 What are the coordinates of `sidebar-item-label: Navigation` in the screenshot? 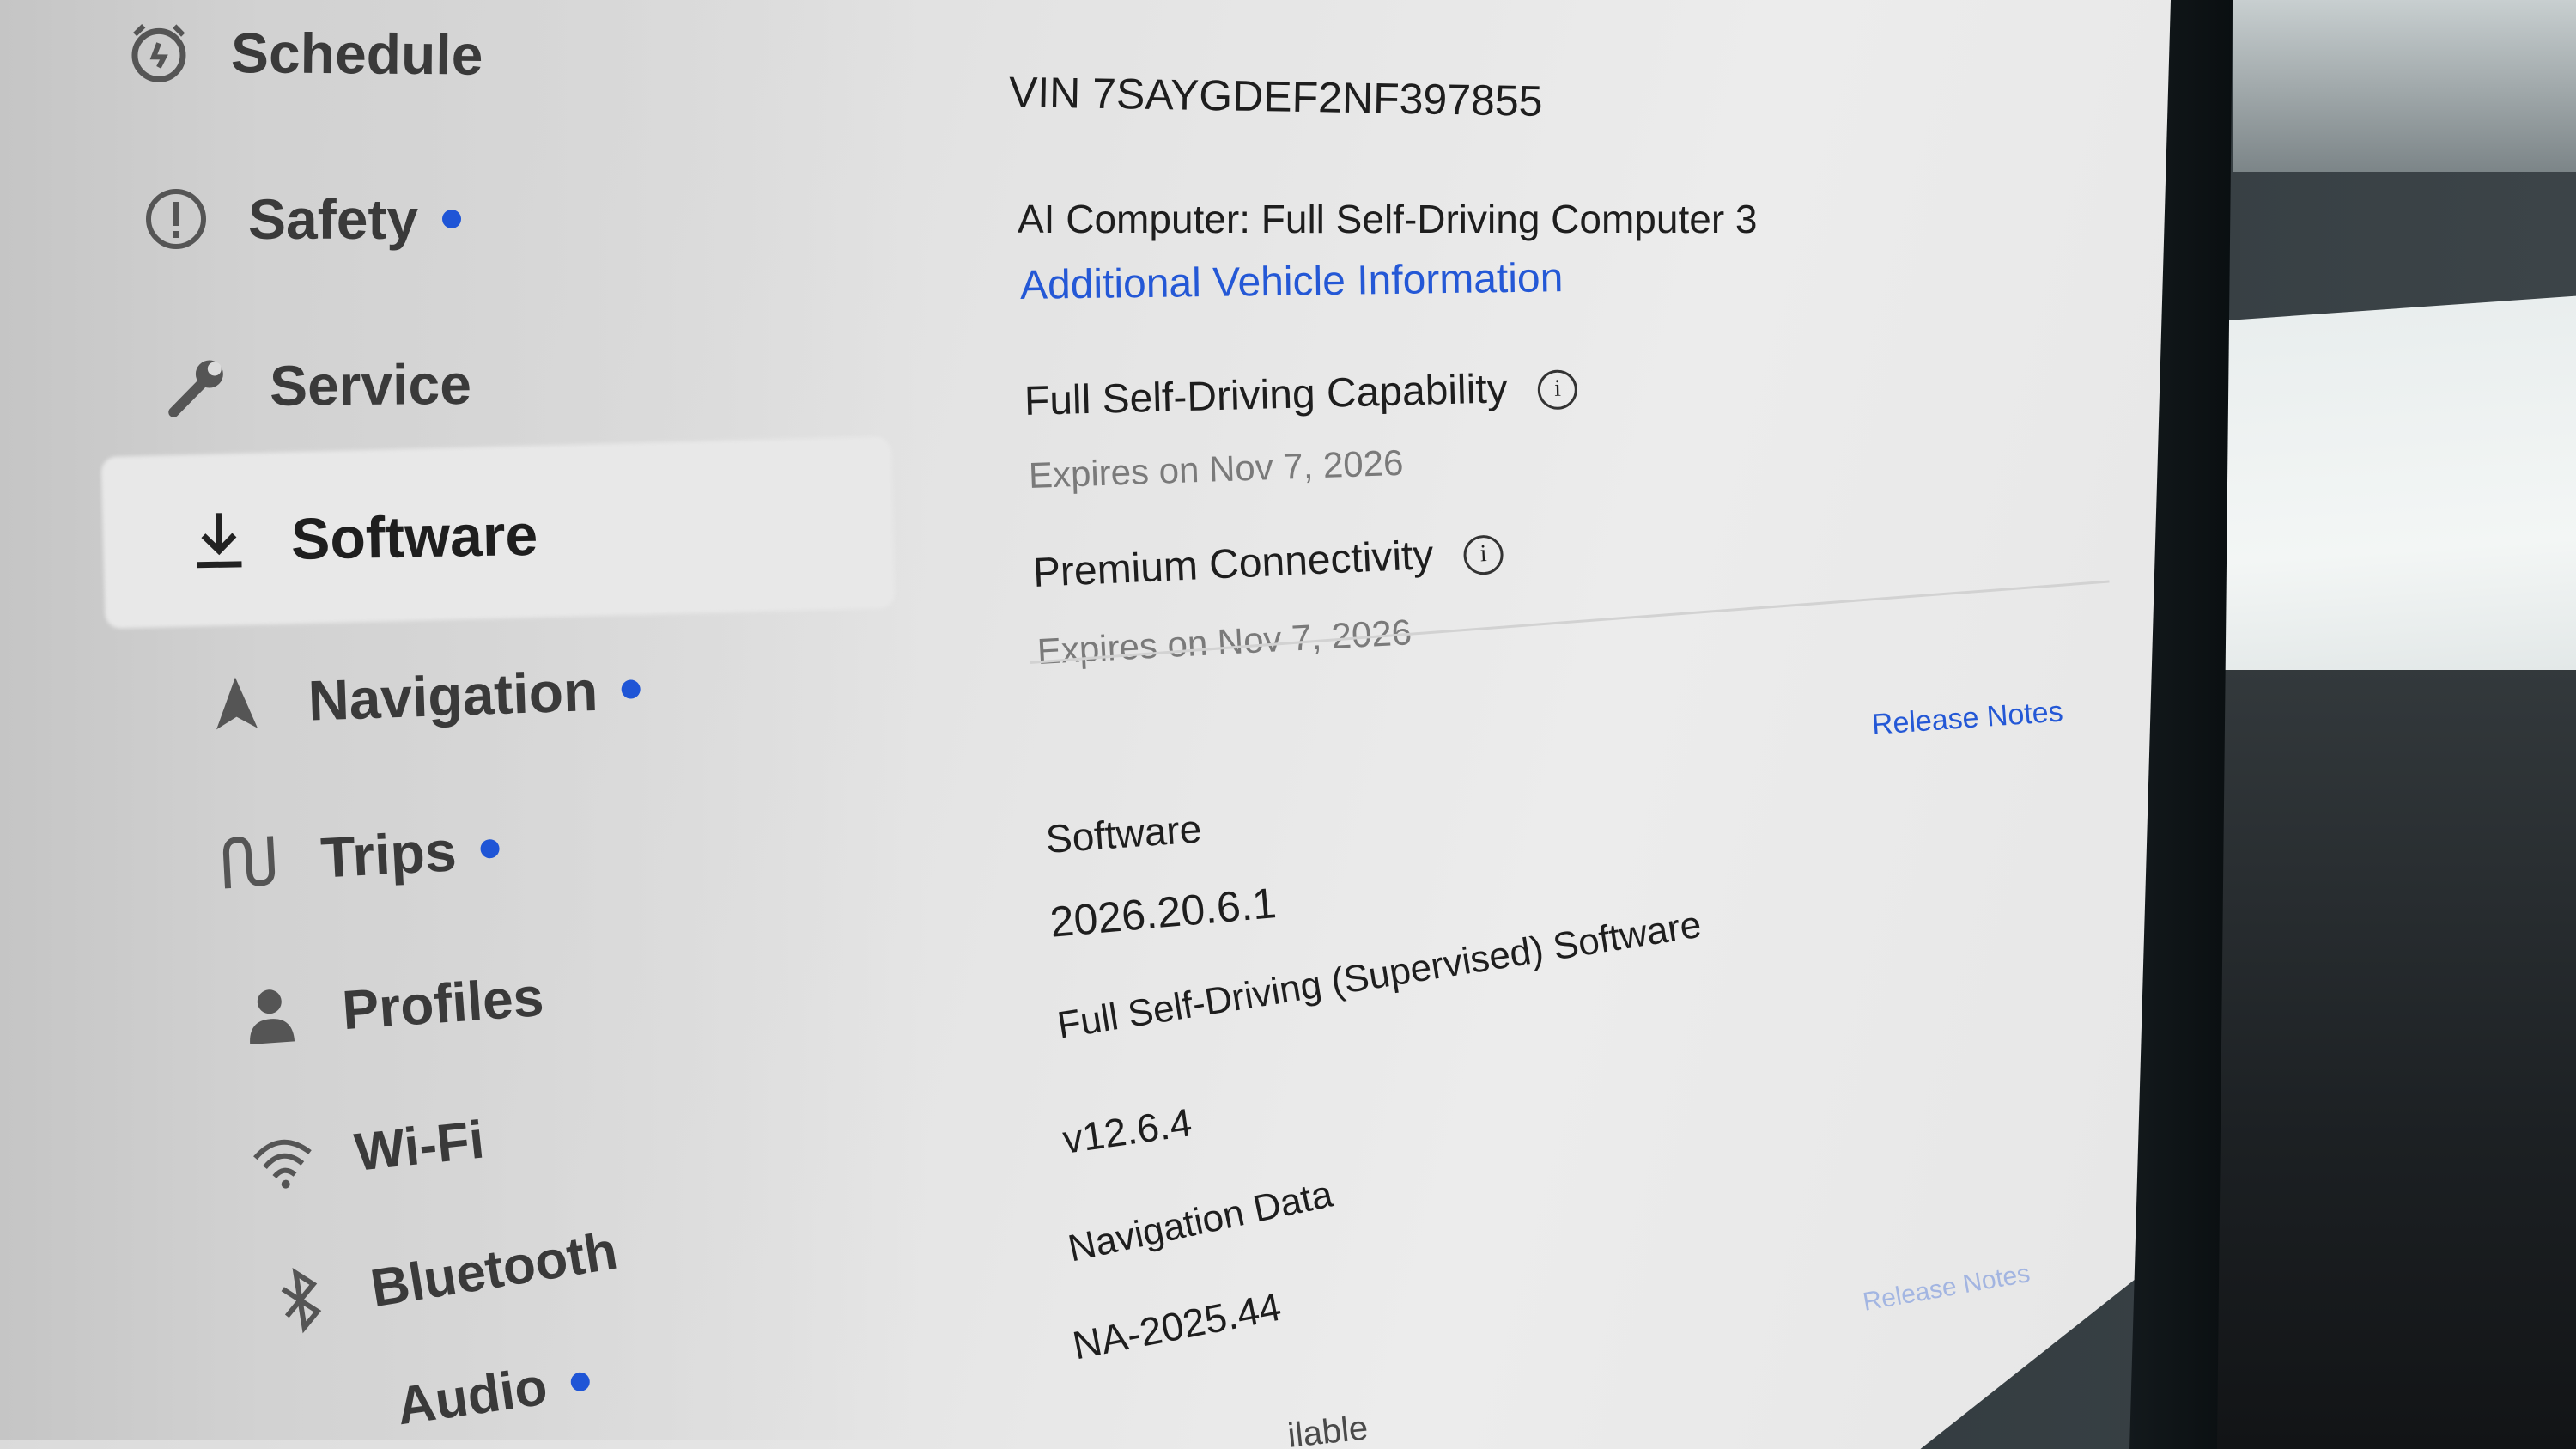 It's located at (453, 695).